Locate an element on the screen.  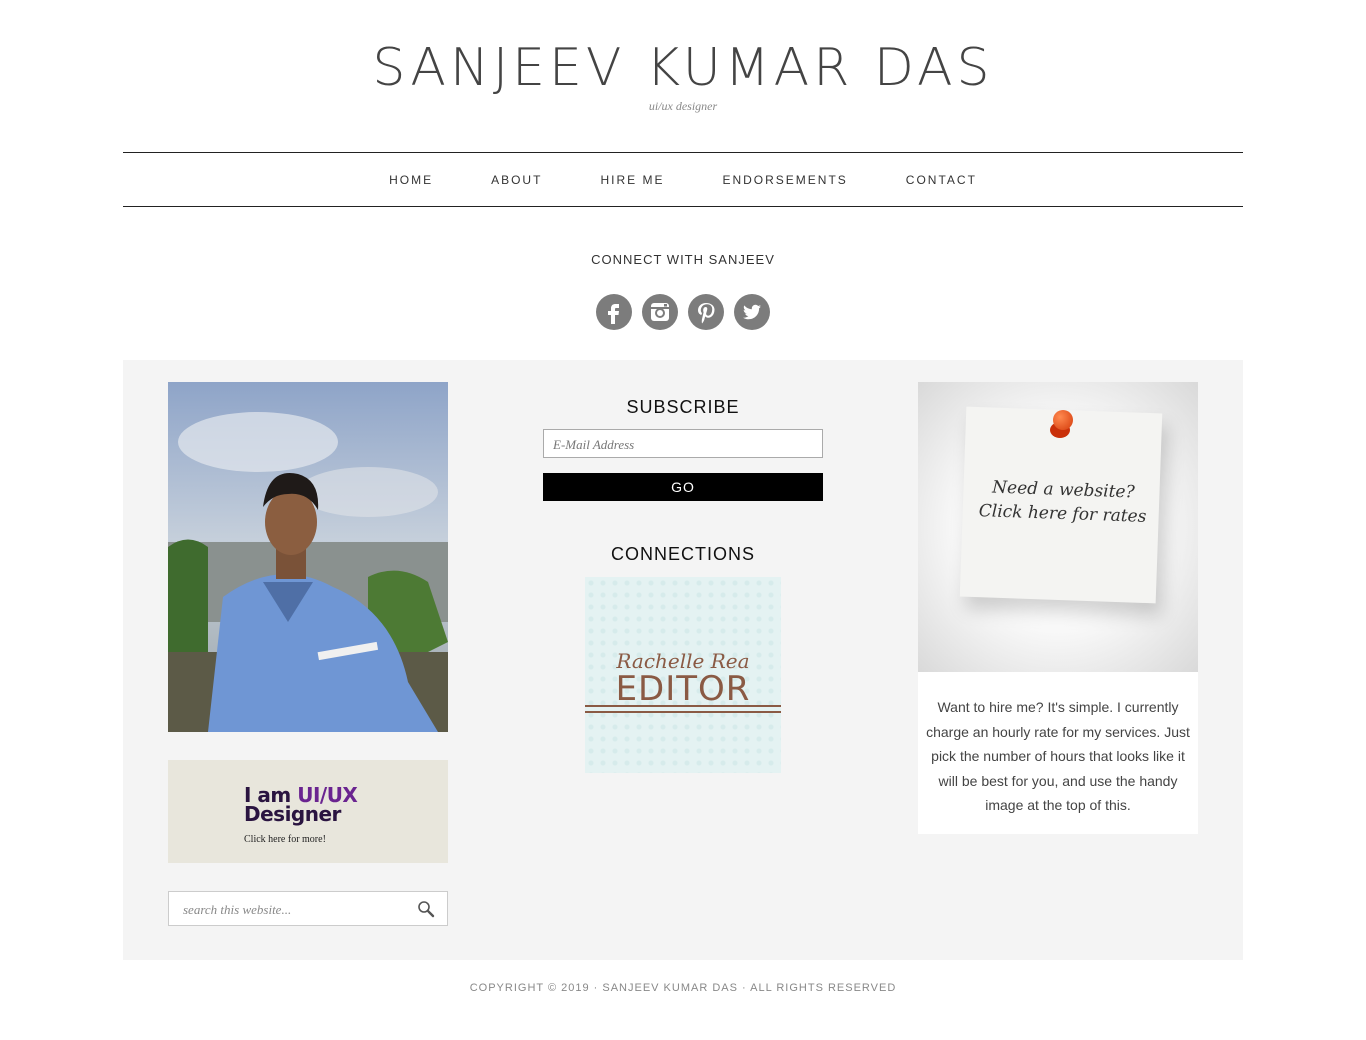
connections-title: CONNECTIONS is located at coordinates (682, 554).